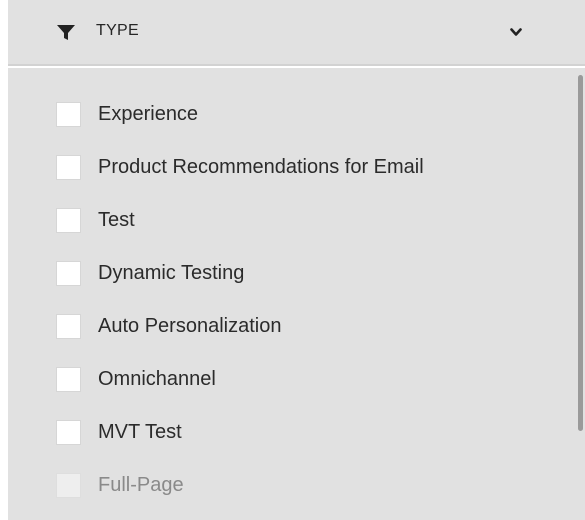  What do you see at coordinates (288, 273) in the screenshot?
I see `option-dynamic-testing: Dynamic Testing` at bounding box center [288, 273].